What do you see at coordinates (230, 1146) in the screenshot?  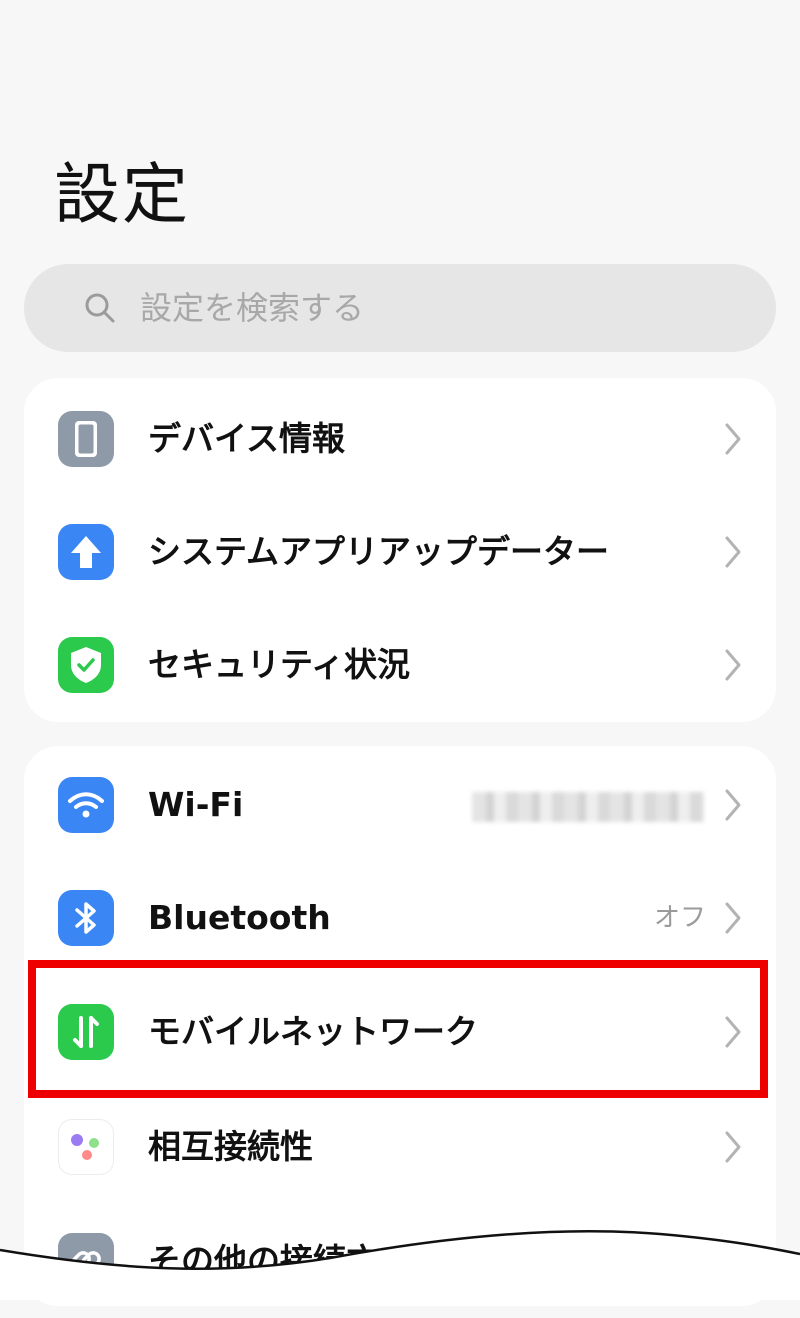 I see `settings-item-label: 相互接続性` at bounding box center [230, 1146].